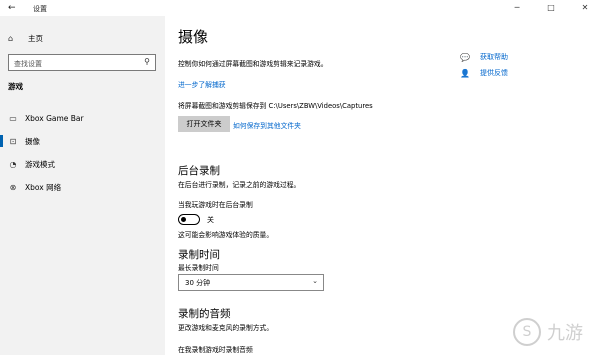 The height and width of the screenshot is (355, 600). I want to click on bg-recording-desc: 在后台进行录制，记录之前的游戏过程。, so click(239, 185).